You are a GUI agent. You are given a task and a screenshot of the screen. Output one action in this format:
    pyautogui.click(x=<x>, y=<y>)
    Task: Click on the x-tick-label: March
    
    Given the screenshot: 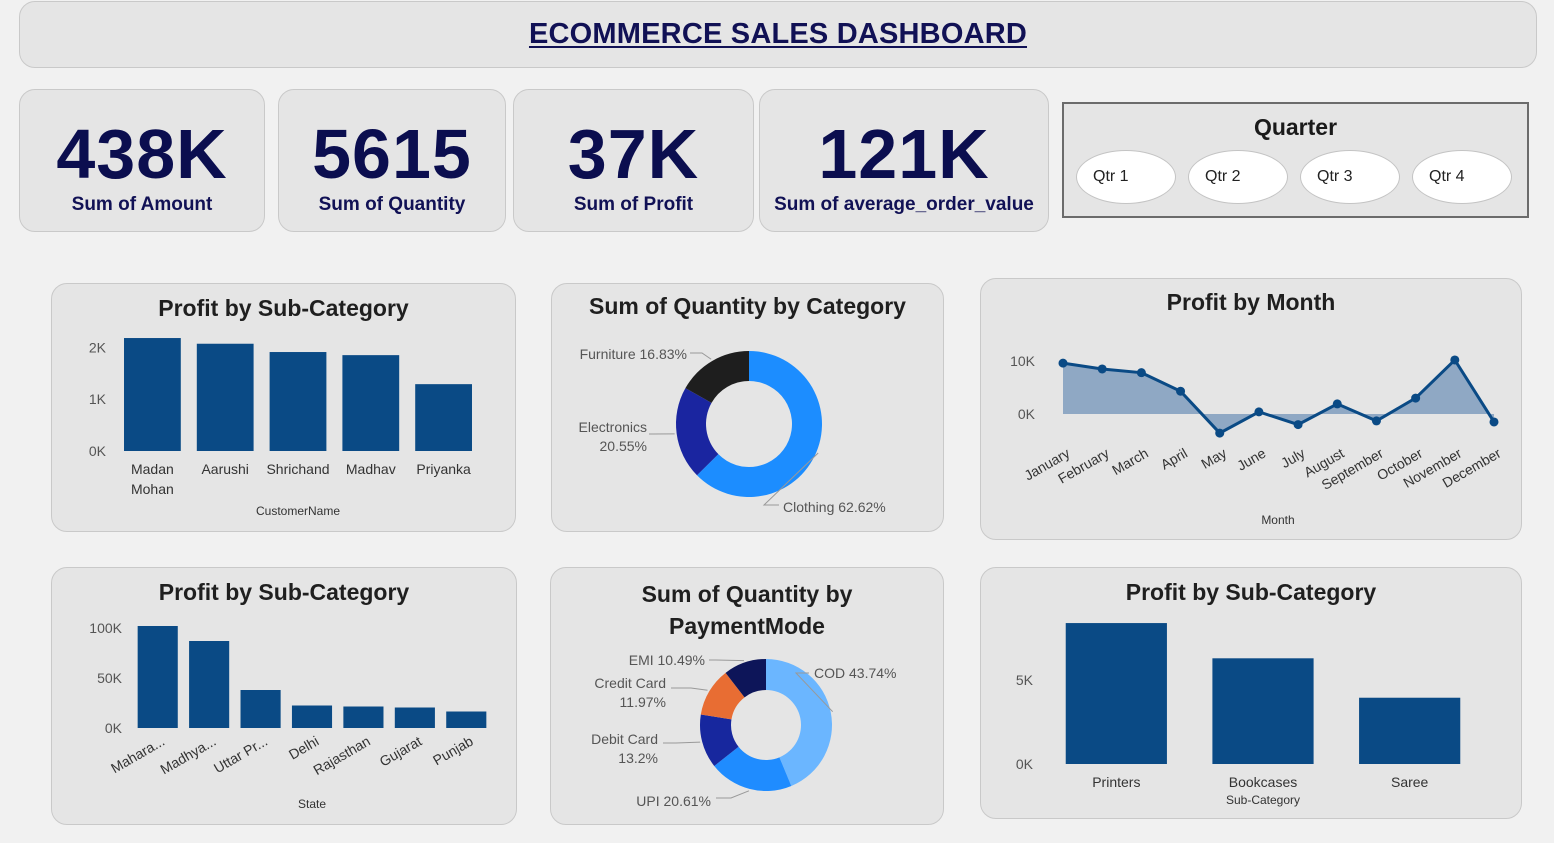 What is the action you would take?
    pyautogui.click(x=1130, y=461)
    